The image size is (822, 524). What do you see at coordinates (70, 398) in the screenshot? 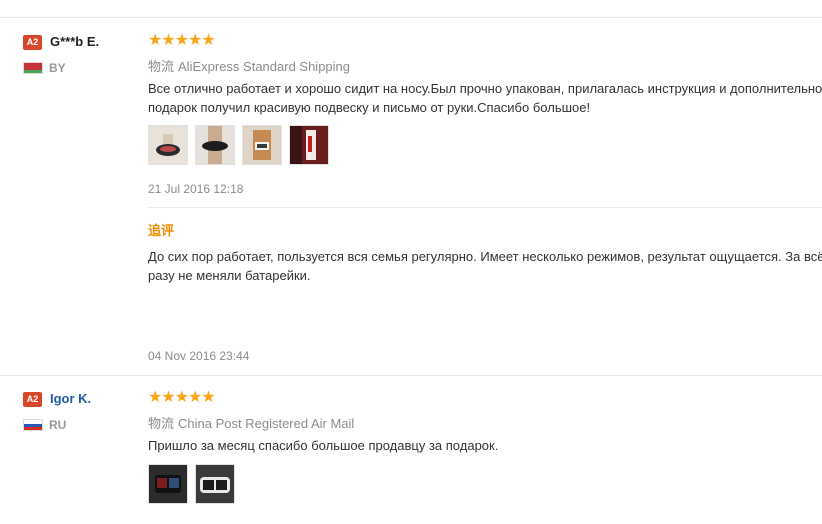
I see `reviewer-name: Igor K.` at bounding box center [70, 398].